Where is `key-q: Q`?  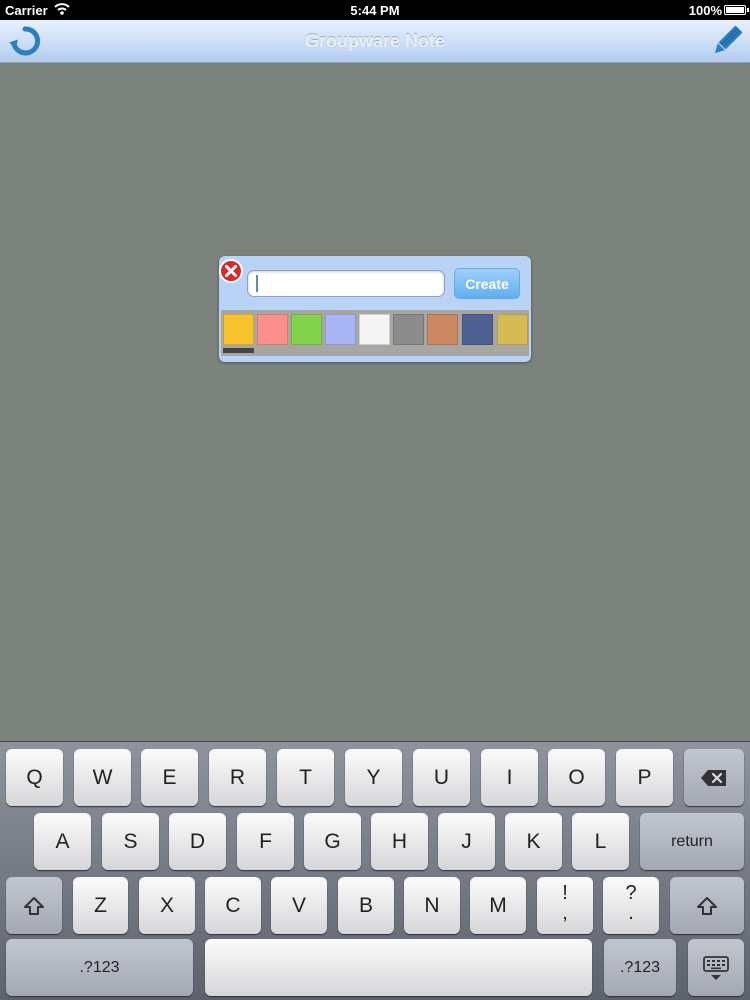
key-q: Q is located at coordinates (34, 777).